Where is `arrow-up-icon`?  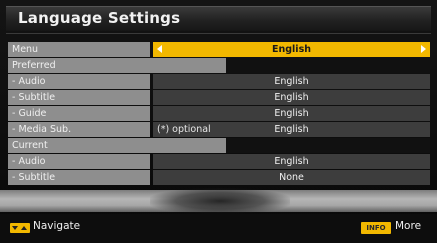
arrow-up-icon is located at coordinates (24, 228).